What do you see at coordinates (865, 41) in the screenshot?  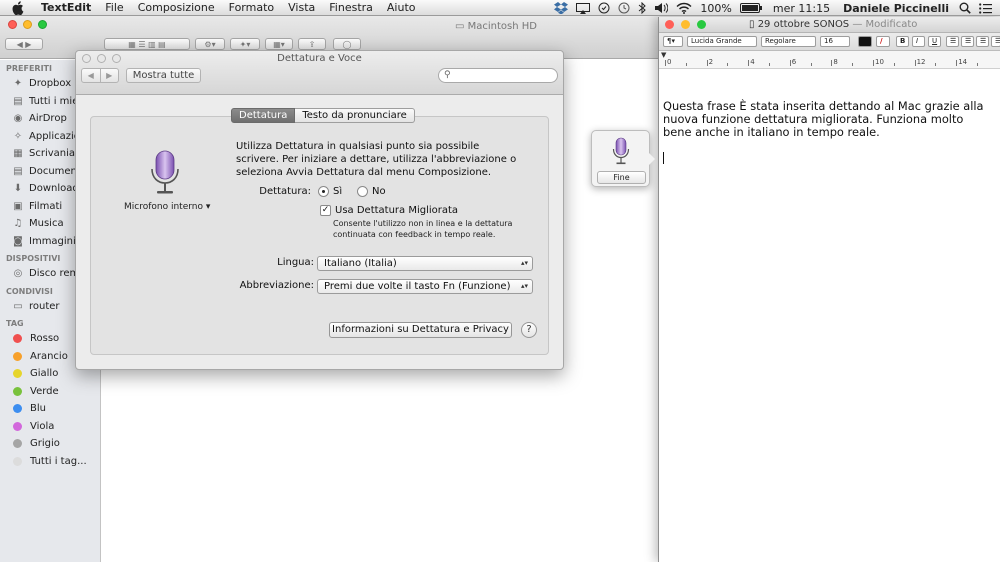 I see `text-color-swatch` at bounding box center [865, 41].